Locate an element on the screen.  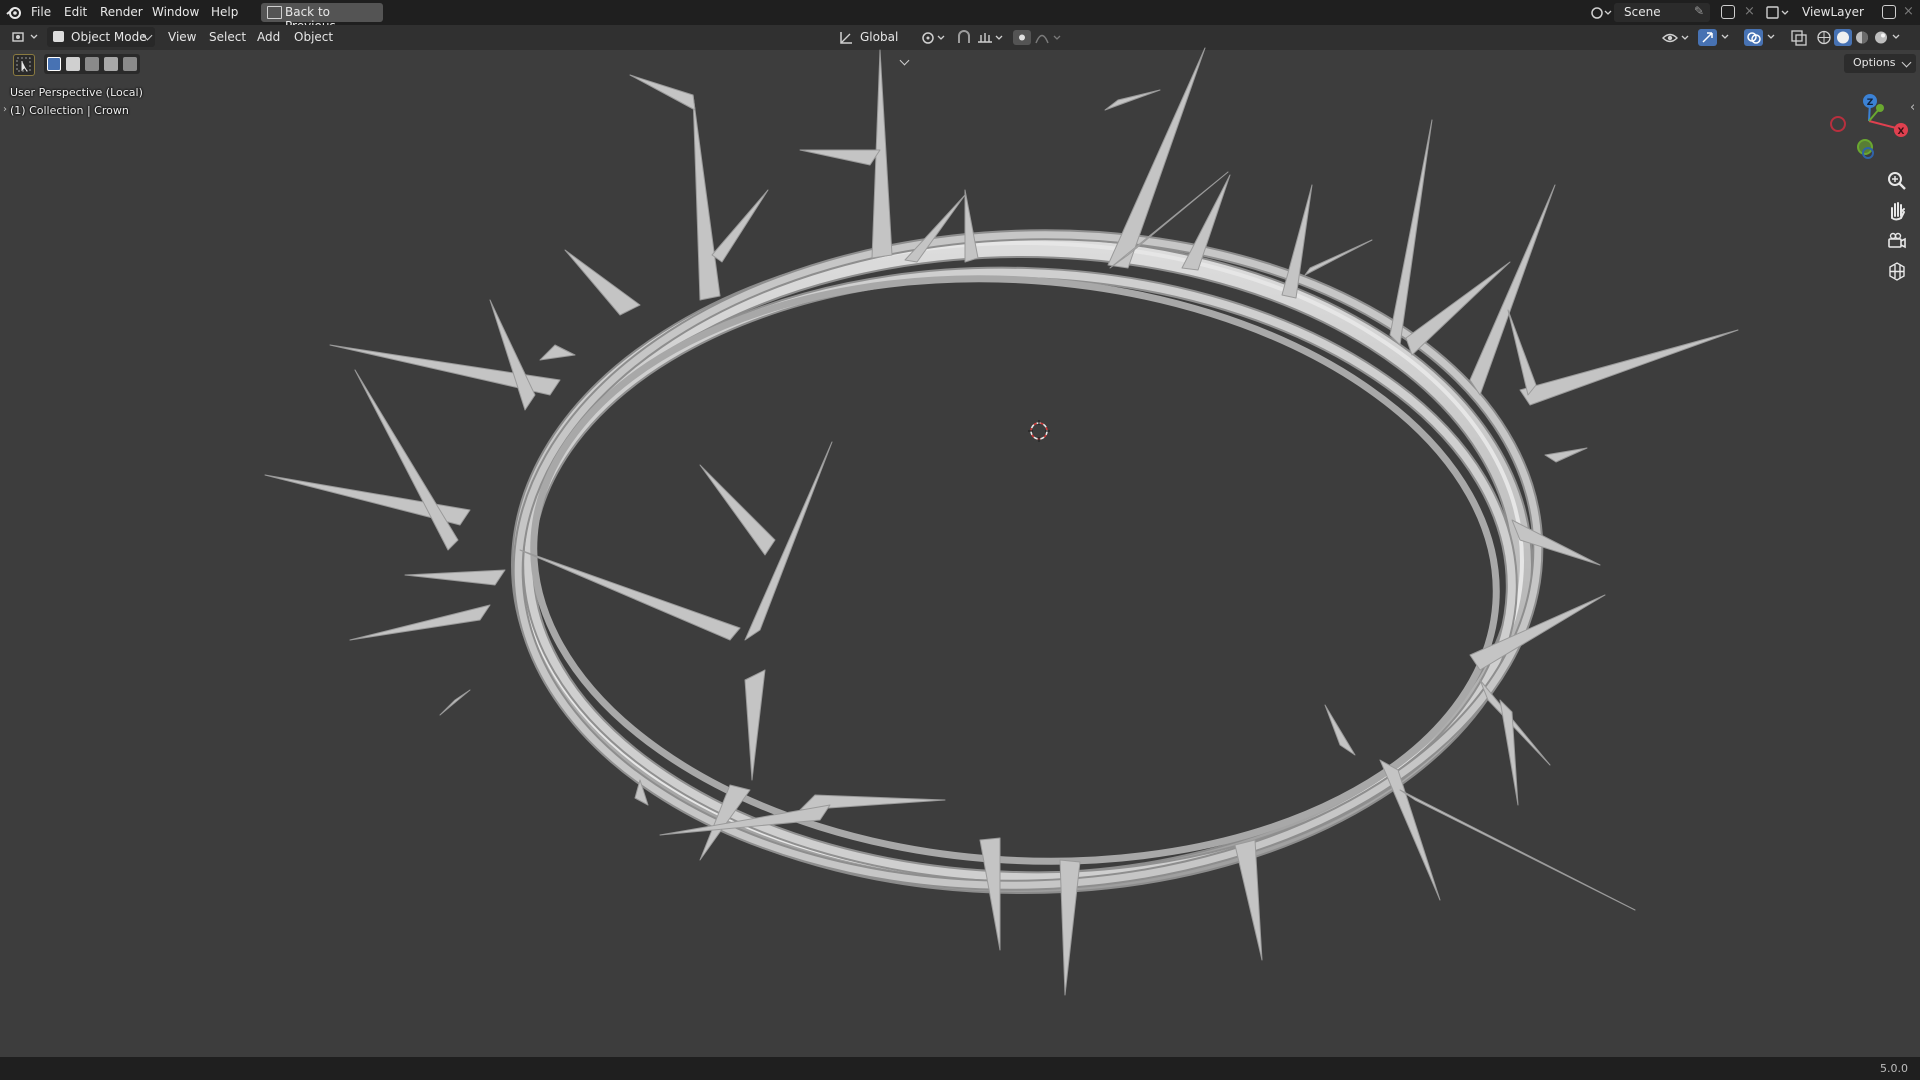
x-axis-label: X is located at coordinates (1901, 132).